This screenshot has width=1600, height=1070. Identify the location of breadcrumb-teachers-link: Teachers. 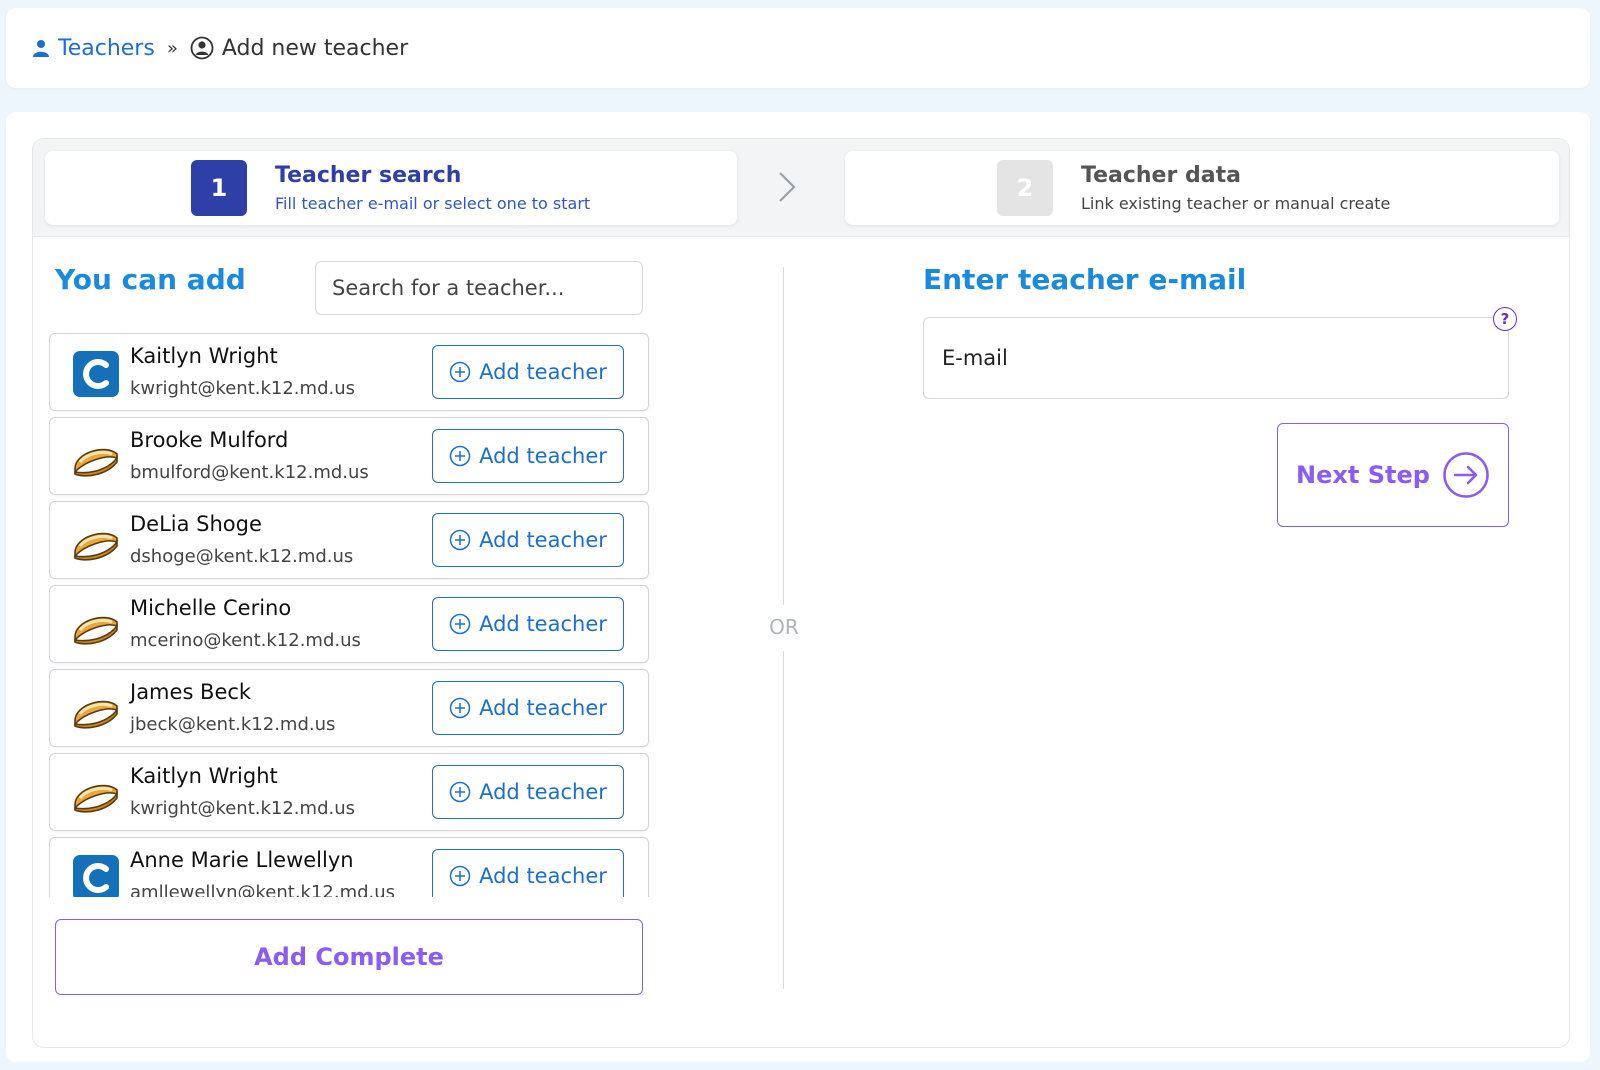
(93, 48).